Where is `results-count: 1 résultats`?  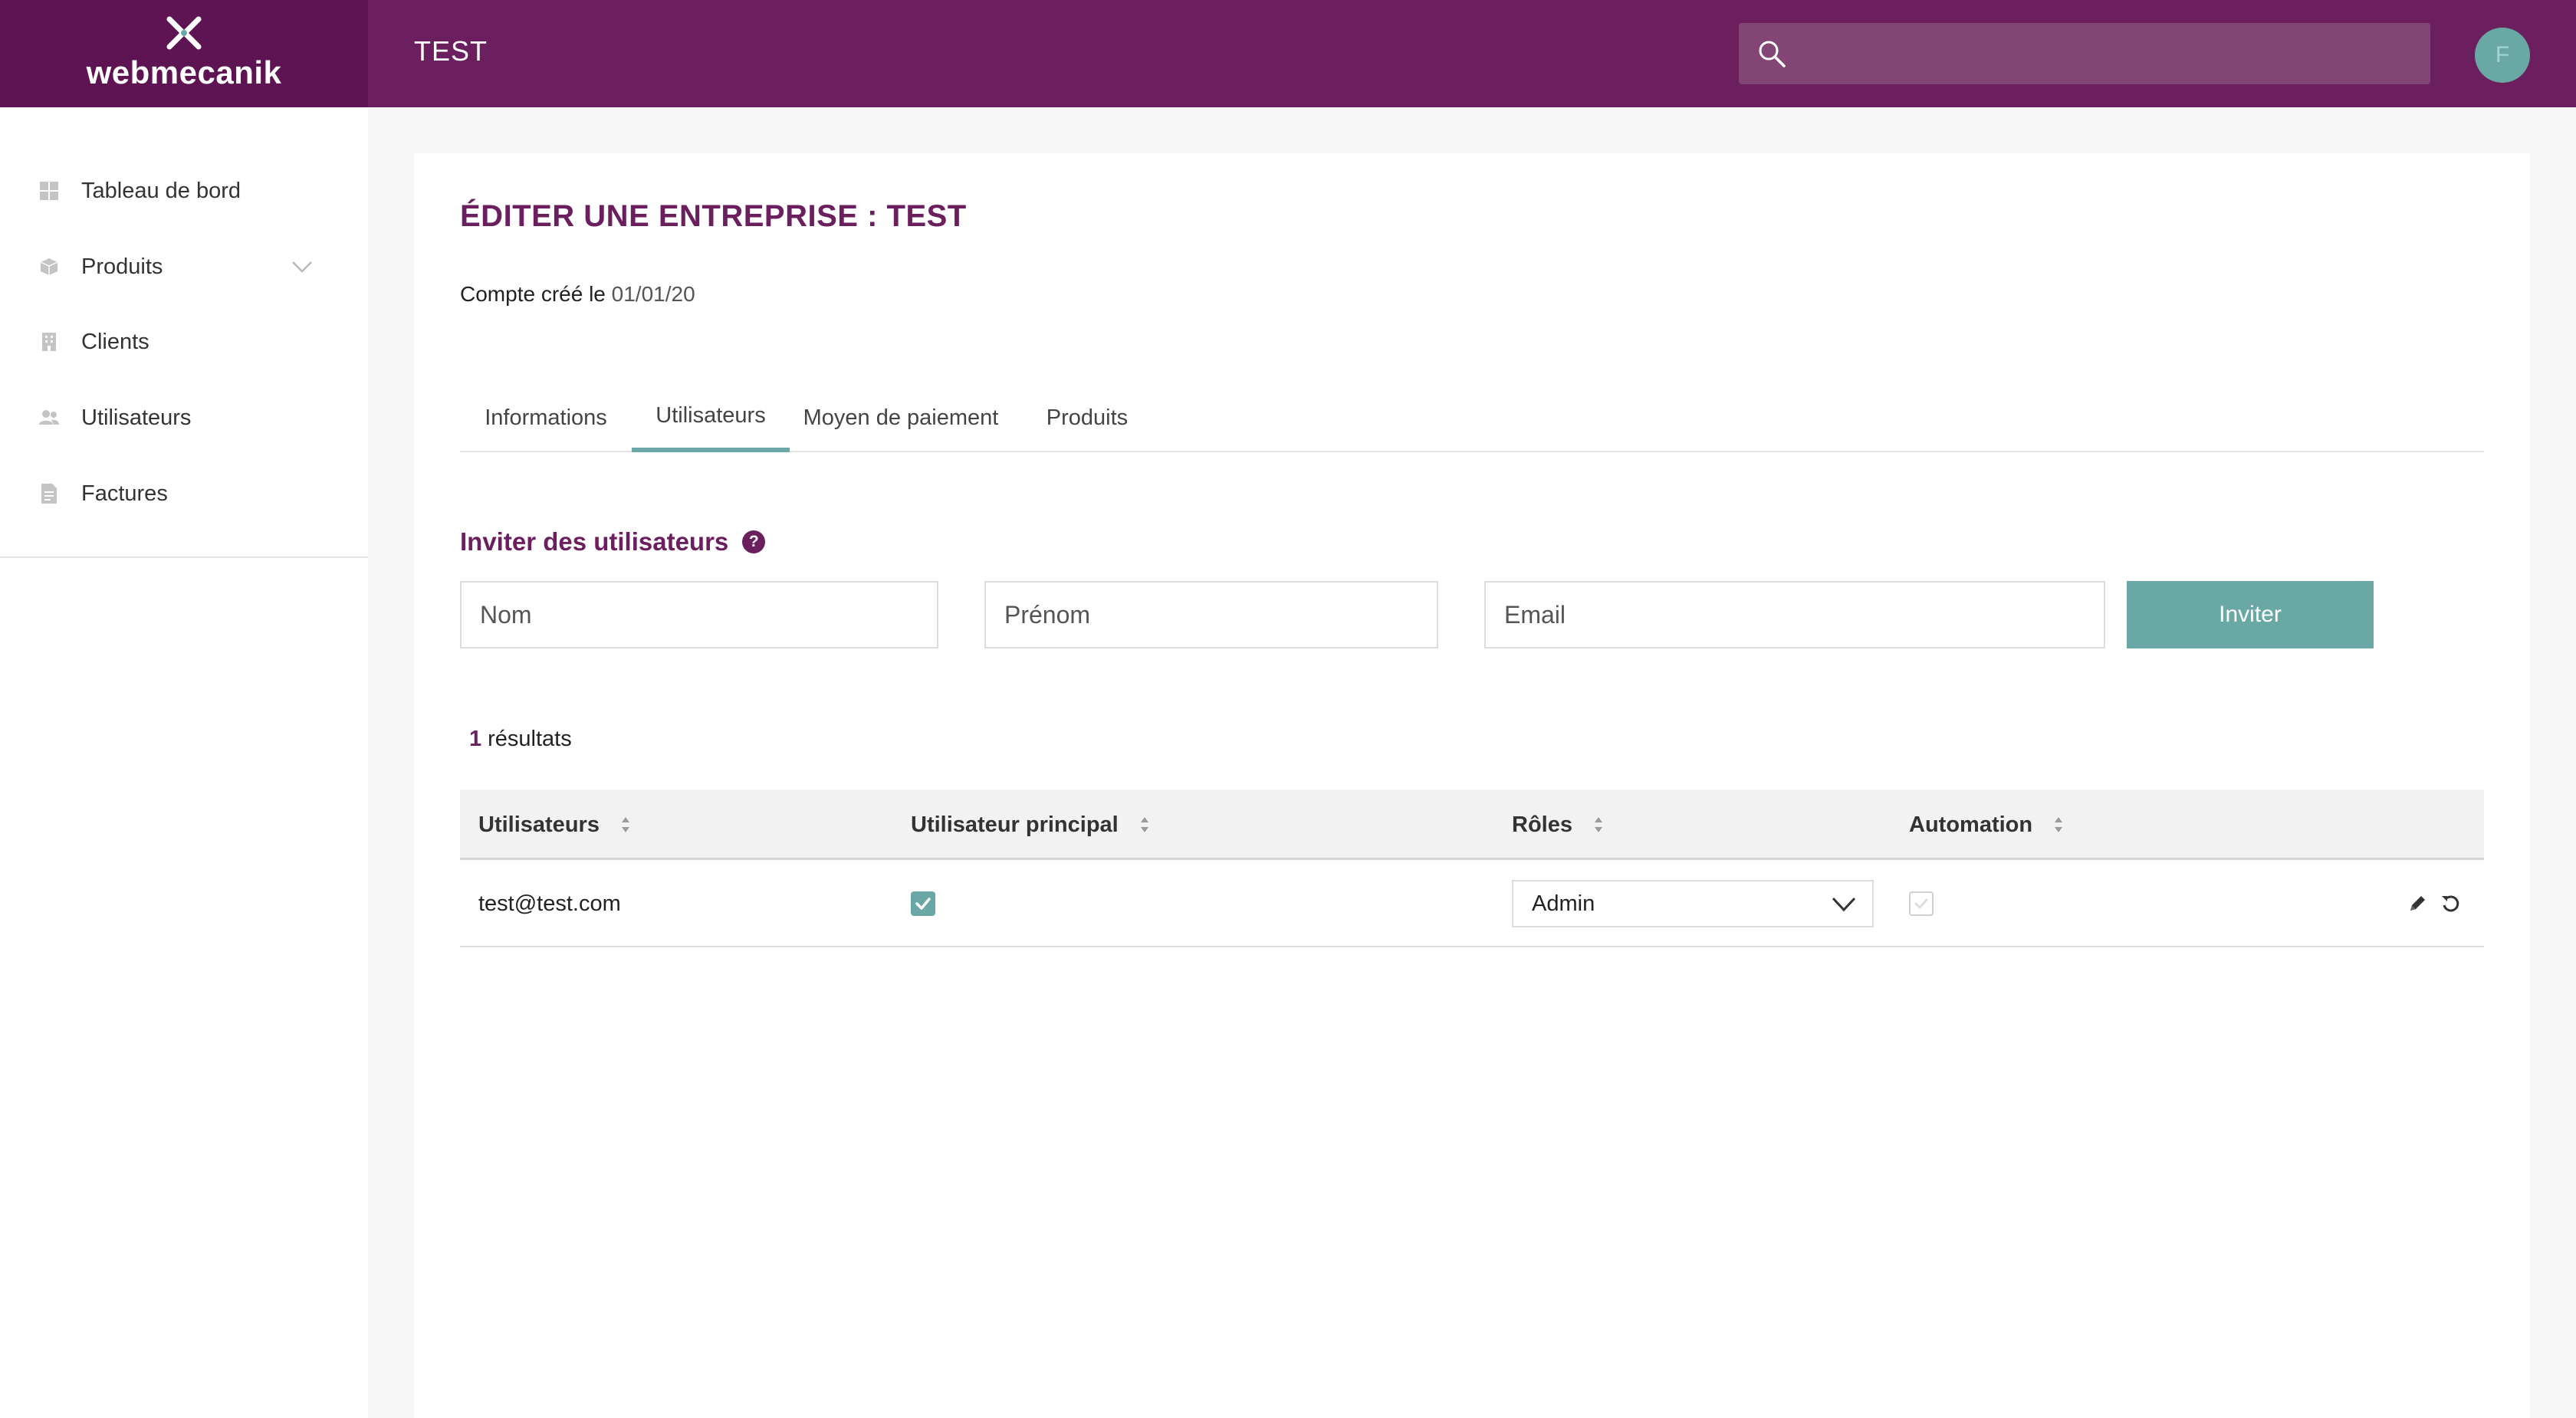
results-count: 1 résultats is located at coordinates (520, 739).